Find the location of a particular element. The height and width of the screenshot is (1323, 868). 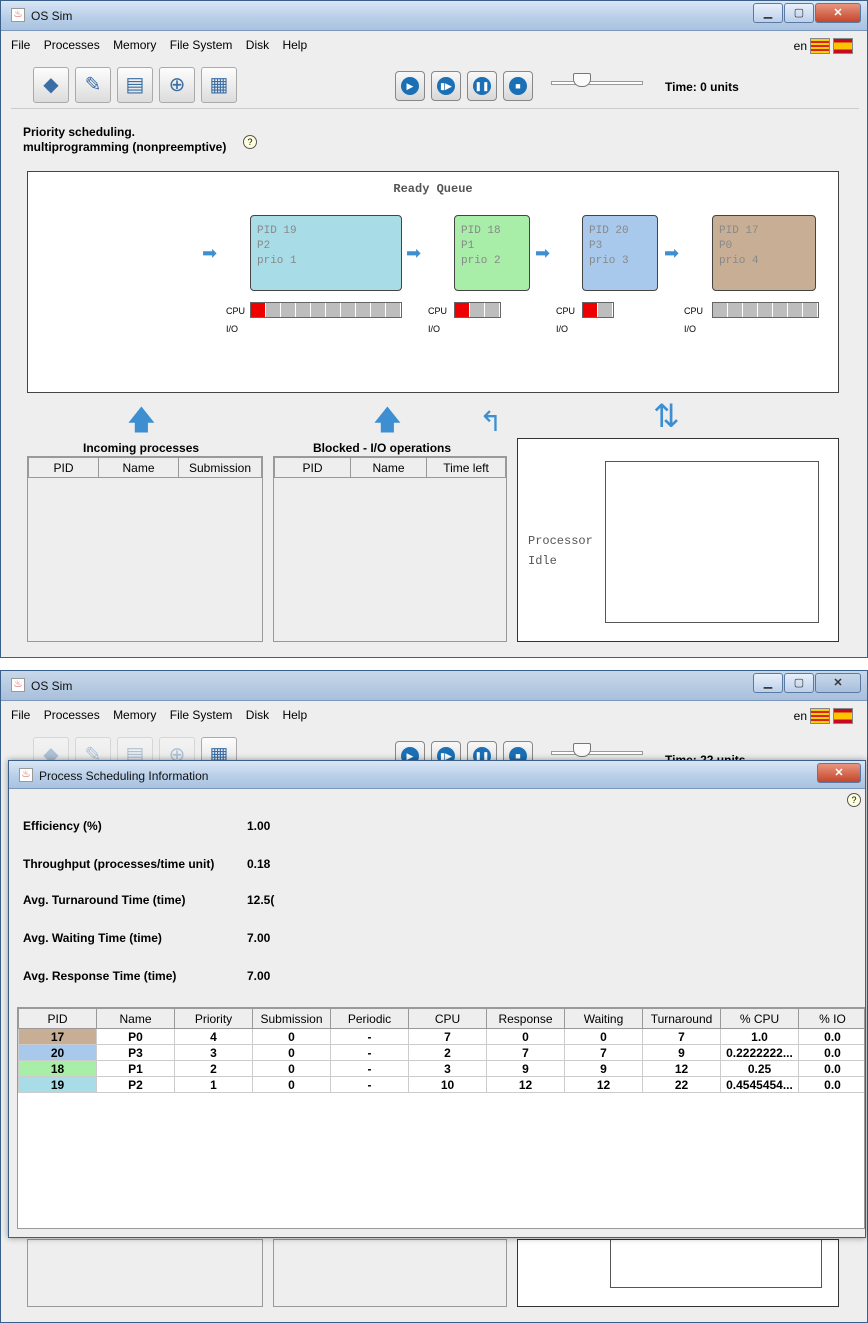

ready-queue-title: Ready Queue is located at coordinates (433, 189).